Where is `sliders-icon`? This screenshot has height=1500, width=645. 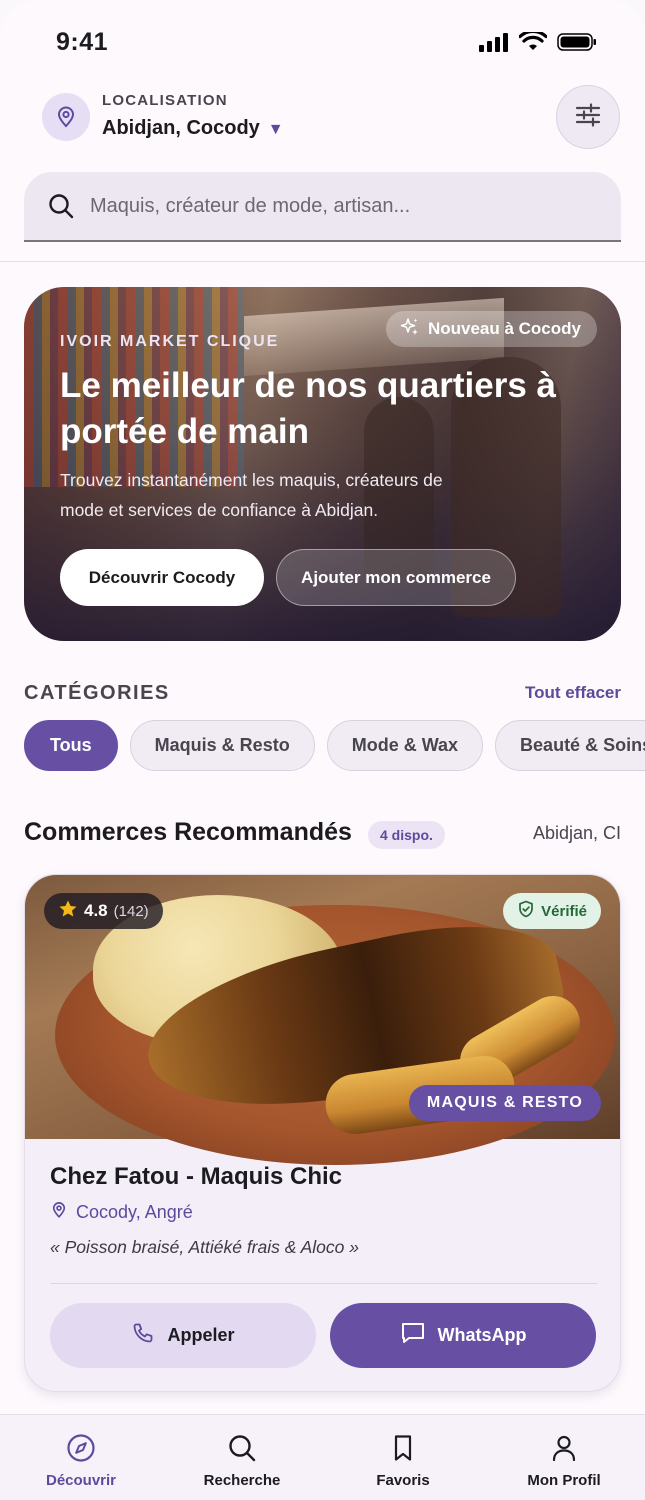
sliders-icon is located at coordinates (588, 117).